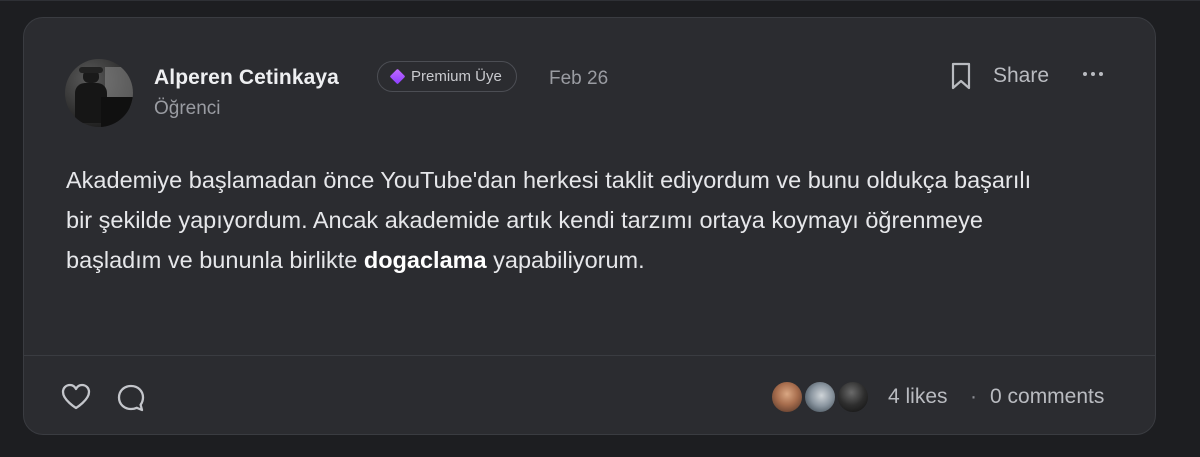 This screenshot has height=457, width=1200. I want to click on footer-divider, so click(589, 355).